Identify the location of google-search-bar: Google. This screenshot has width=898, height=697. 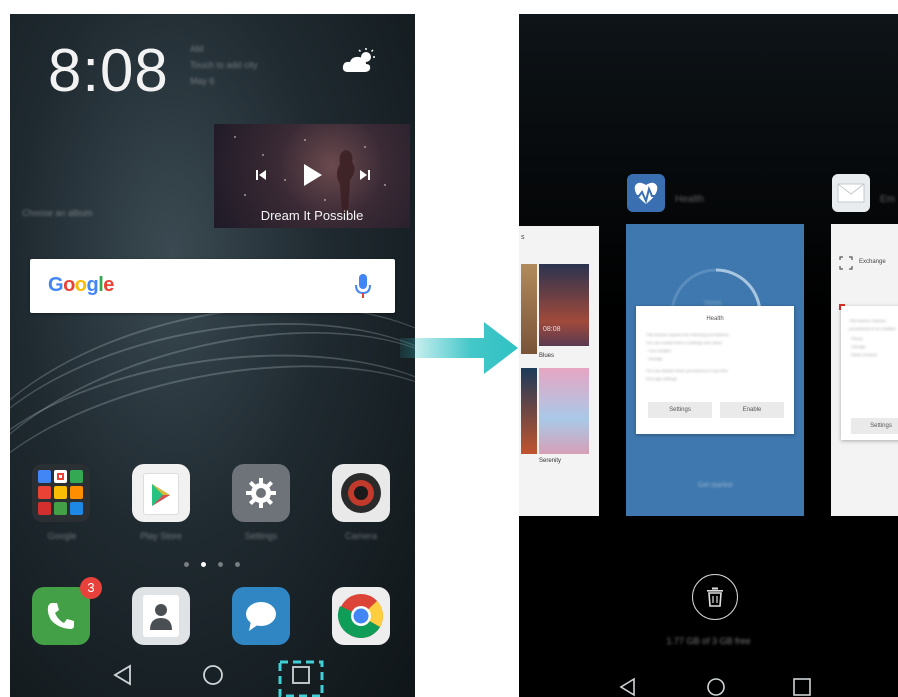
(212, 286).